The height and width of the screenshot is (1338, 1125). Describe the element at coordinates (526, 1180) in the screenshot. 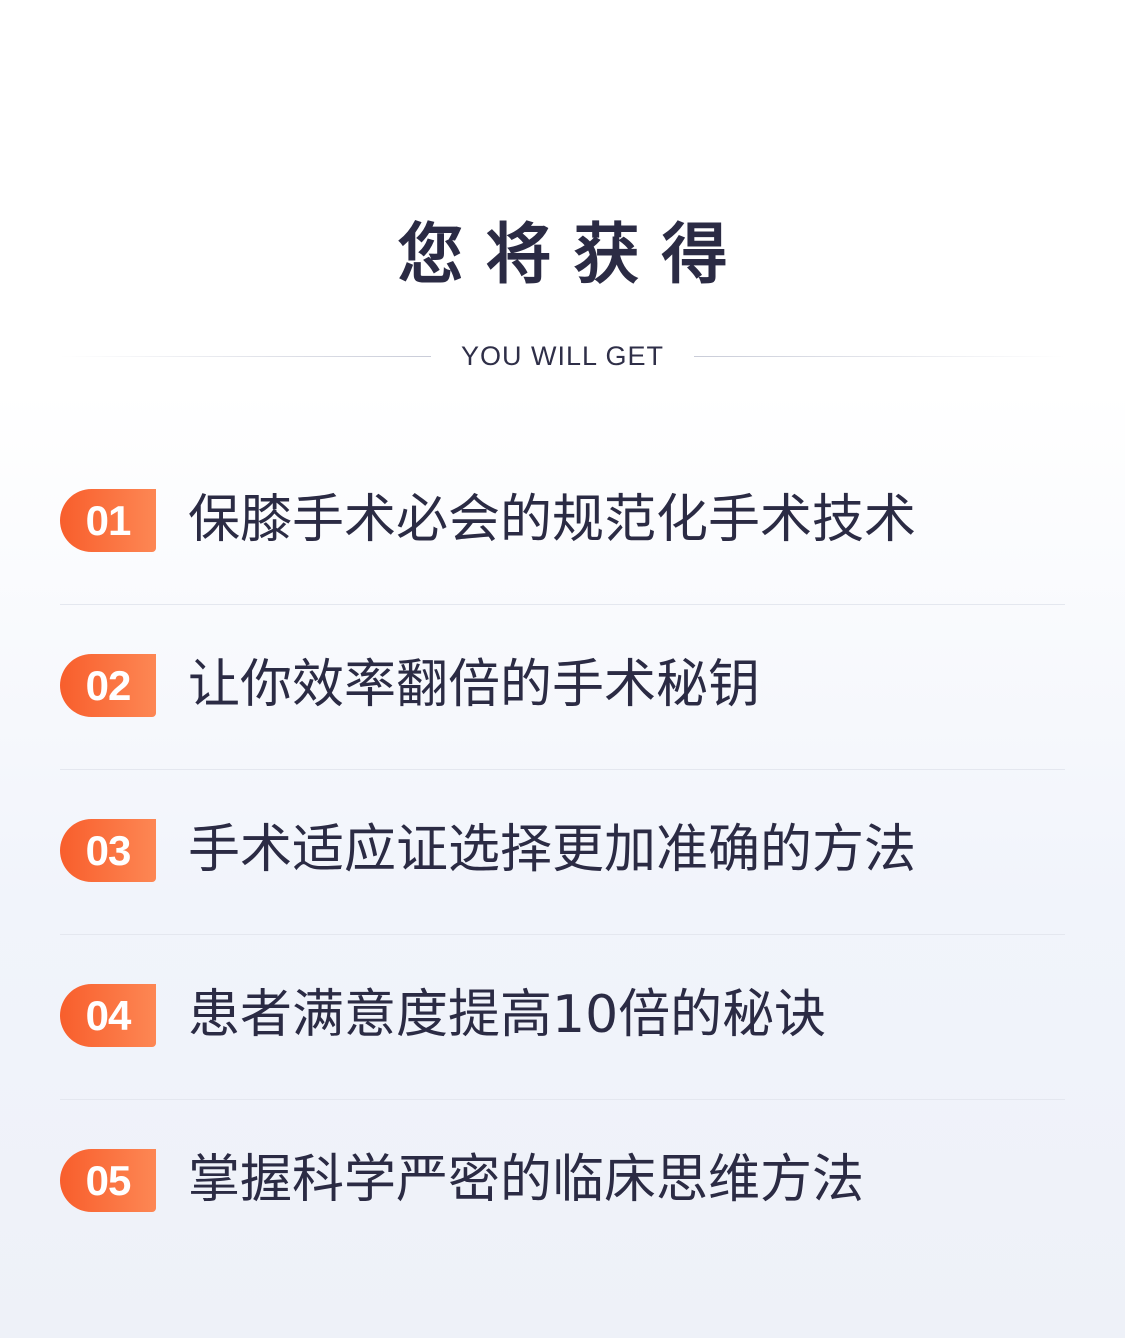

I see `item-text: 掌握科学严密的临床思维方法` at that location.